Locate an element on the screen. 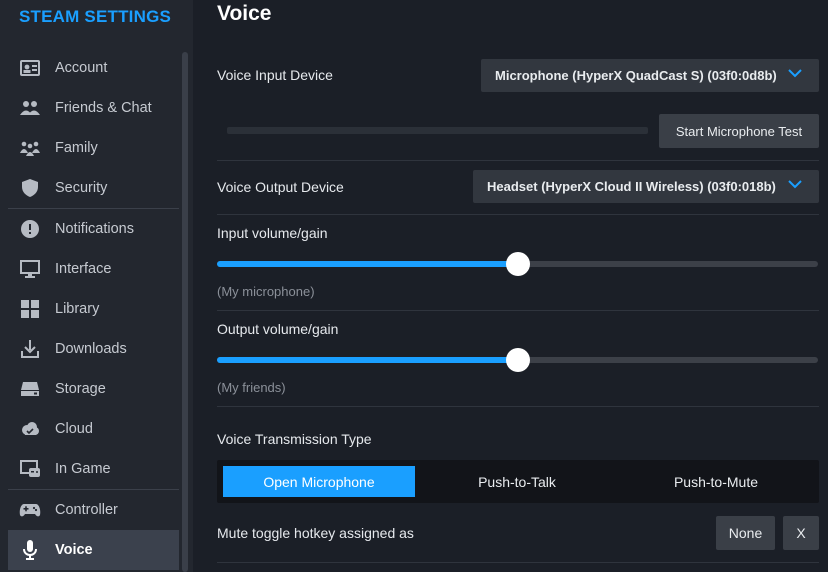 The image size is (828, 572). sidebar-item-label: Library is located at coordinates (77, 309).